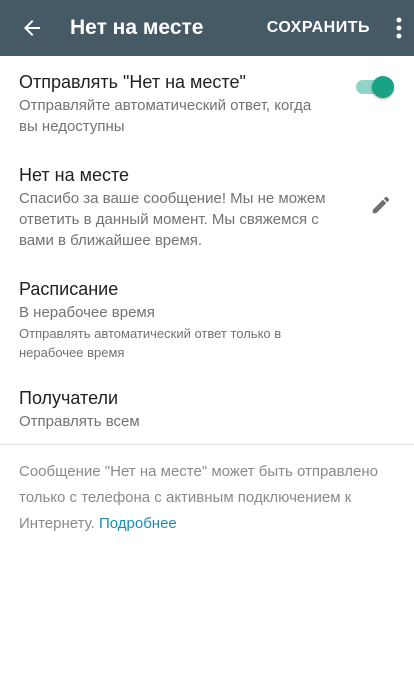  Describe the element at coordinates (69, 398) in the screenshot. I see `recipients-title: Получатели` at that location.